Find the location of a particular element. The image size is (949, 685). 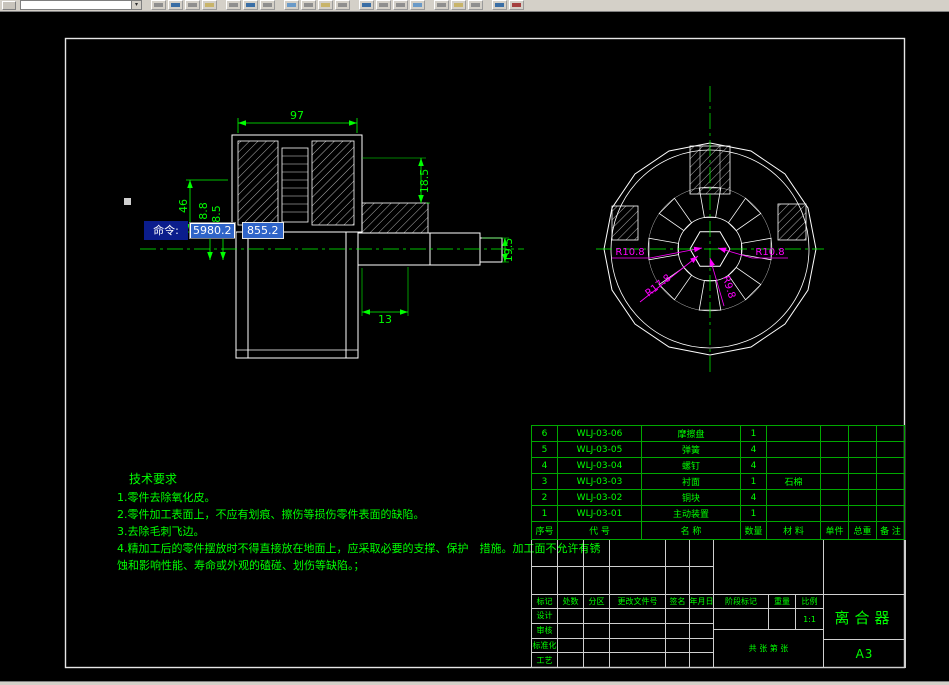

bom-header-name: 名 称 is located at coordinates (691, 531).